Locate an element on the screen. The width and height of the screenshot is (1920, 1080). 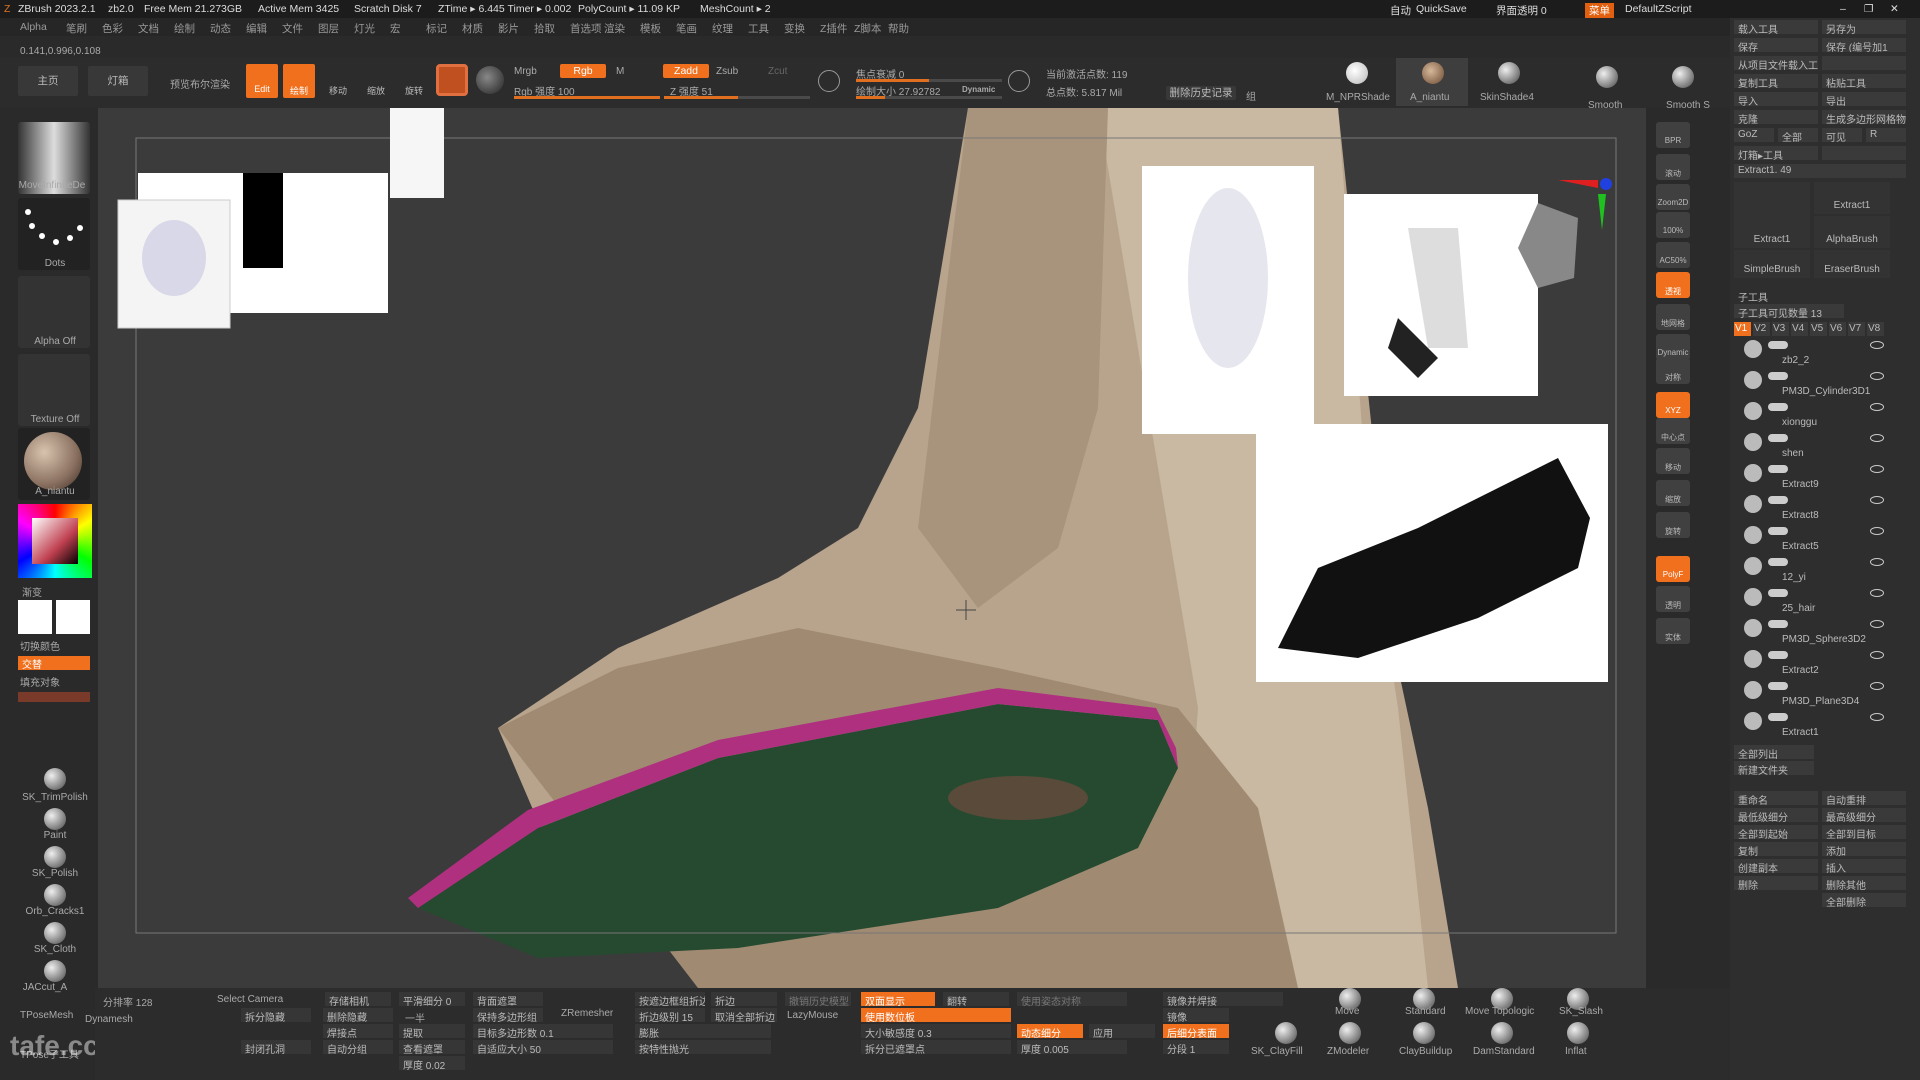
menu-item: 变换 is located at coordinates (794, 28).